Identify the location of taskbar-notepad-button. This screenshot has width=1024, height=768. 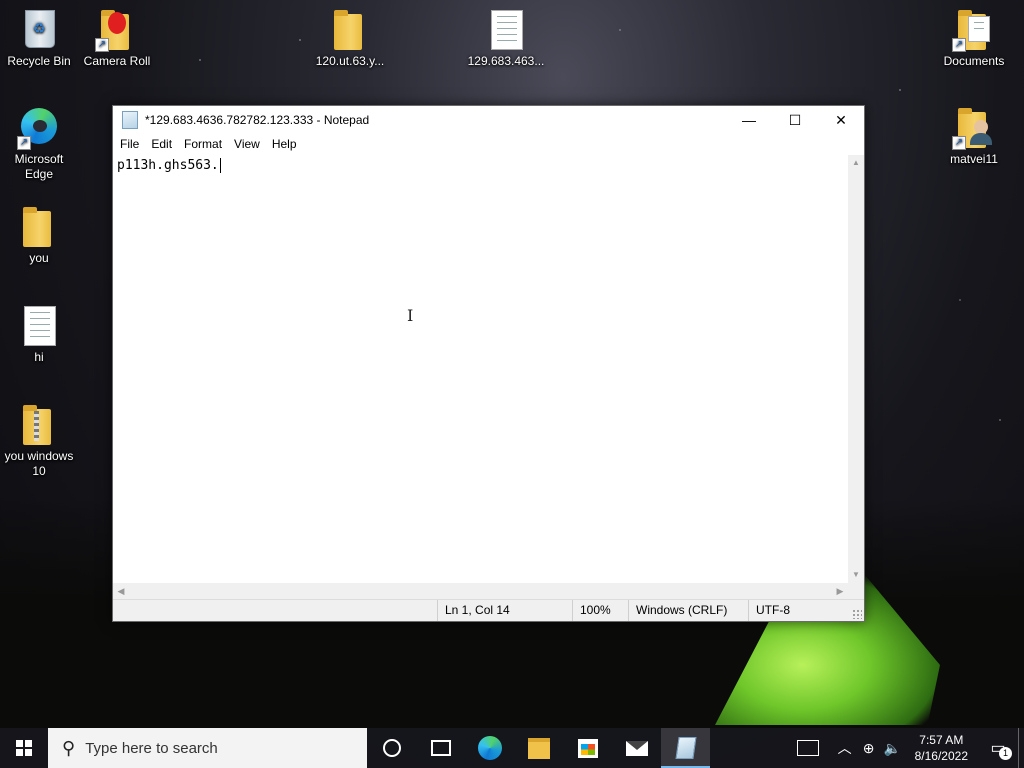
(685, 748).